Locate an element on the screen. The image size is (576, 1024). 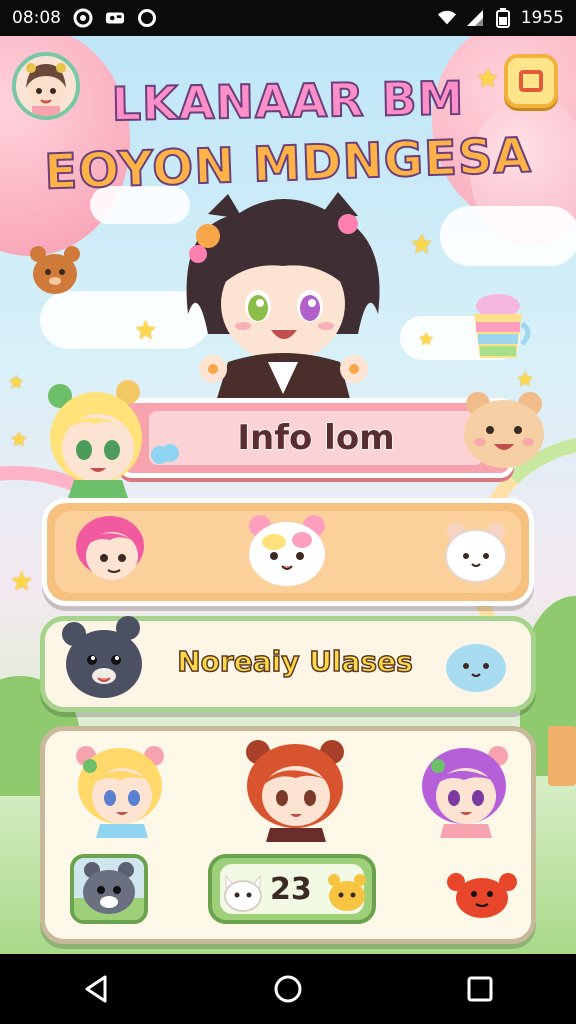
white-kitten-icon is located at coordinates (243, 893).